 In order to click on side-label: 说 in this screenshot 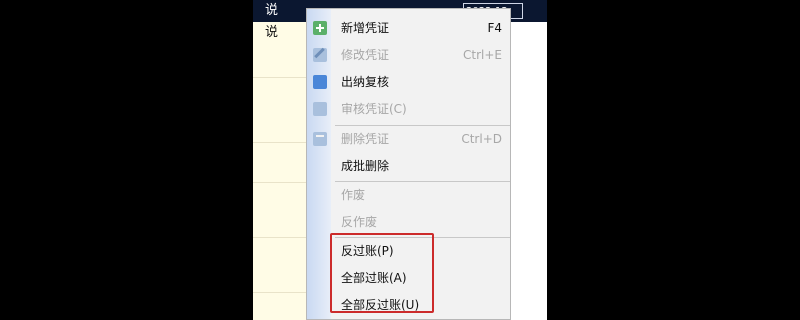, I will do `click(272, 32)`.